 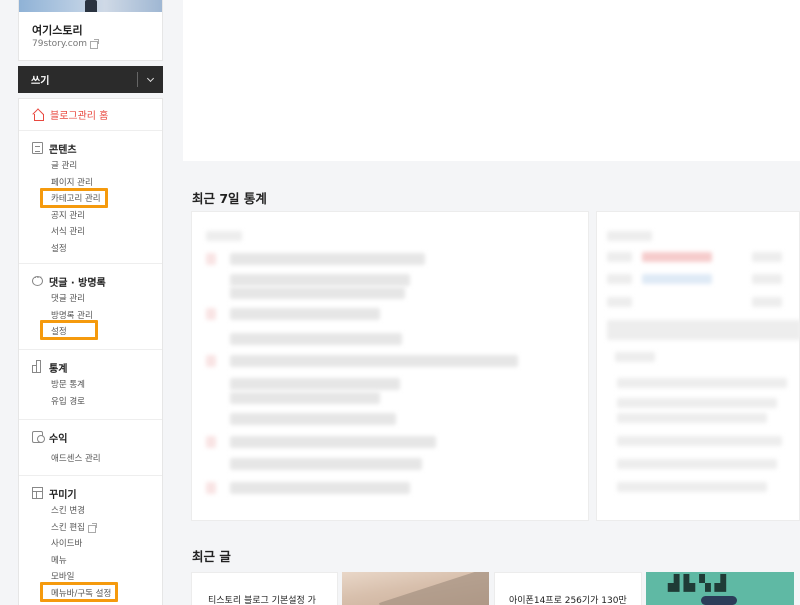 What do you see at coordinates (90, 511) in the screenshot?
I see `sidebar-item-skin-change: 스킨 변경` at bounding box center [90, 511].